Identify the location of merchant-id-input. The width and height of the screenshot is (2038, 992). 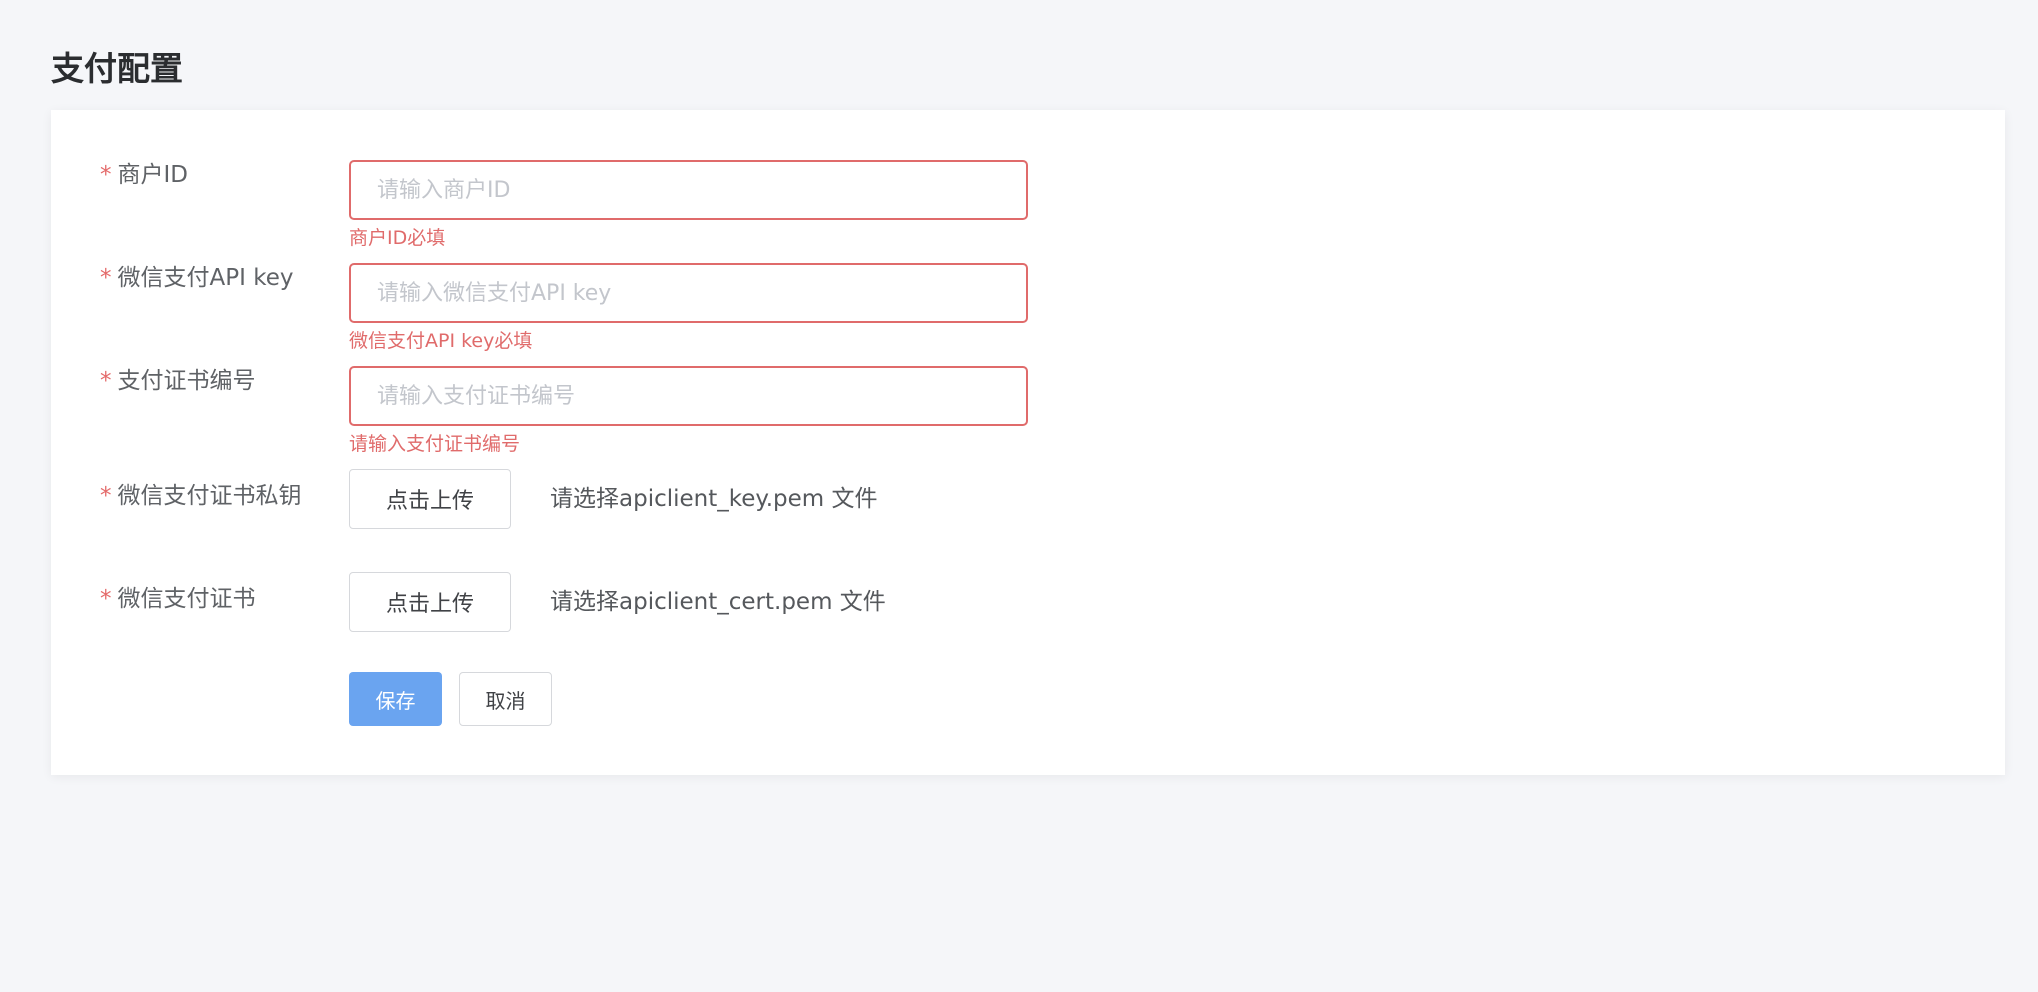
(688, 190).